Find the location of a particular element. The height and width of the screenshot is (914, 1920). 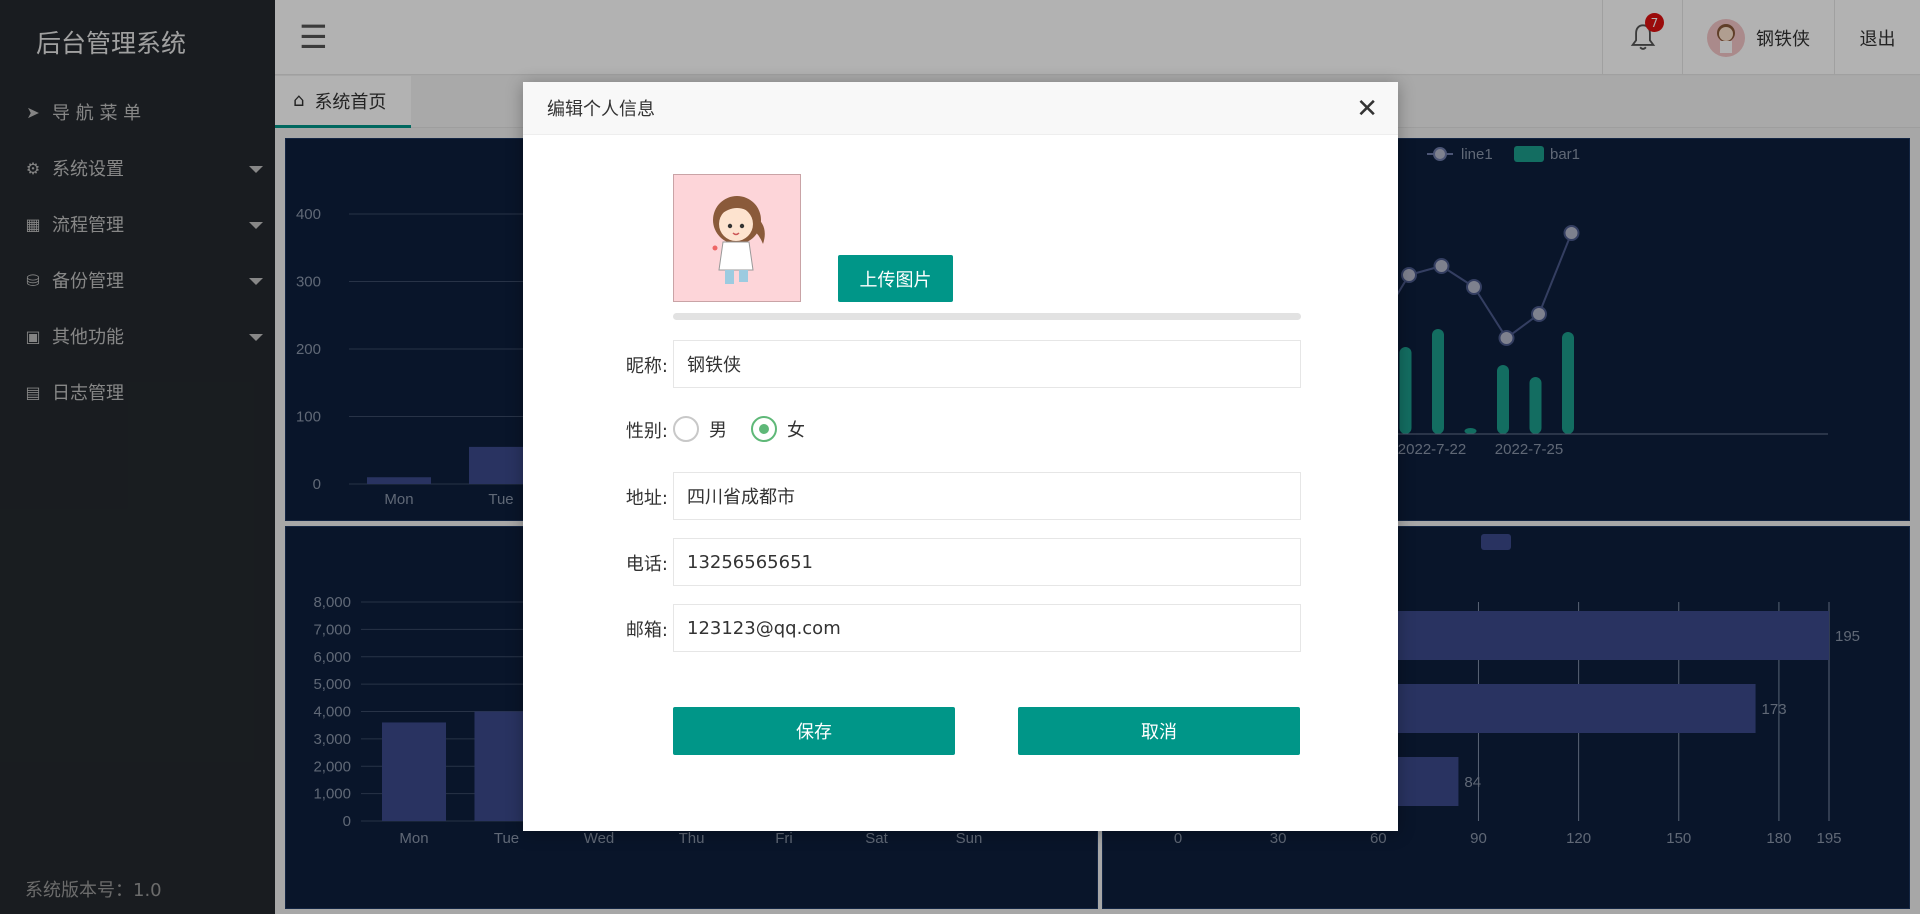

radio-female is located at coordinates (764, 429).